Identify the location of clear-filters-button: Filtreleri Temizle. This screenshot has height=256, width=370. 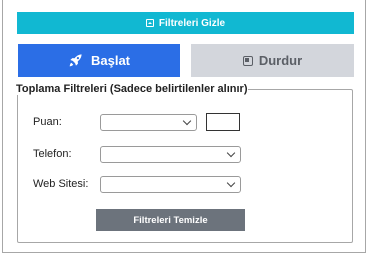
(170, 220).